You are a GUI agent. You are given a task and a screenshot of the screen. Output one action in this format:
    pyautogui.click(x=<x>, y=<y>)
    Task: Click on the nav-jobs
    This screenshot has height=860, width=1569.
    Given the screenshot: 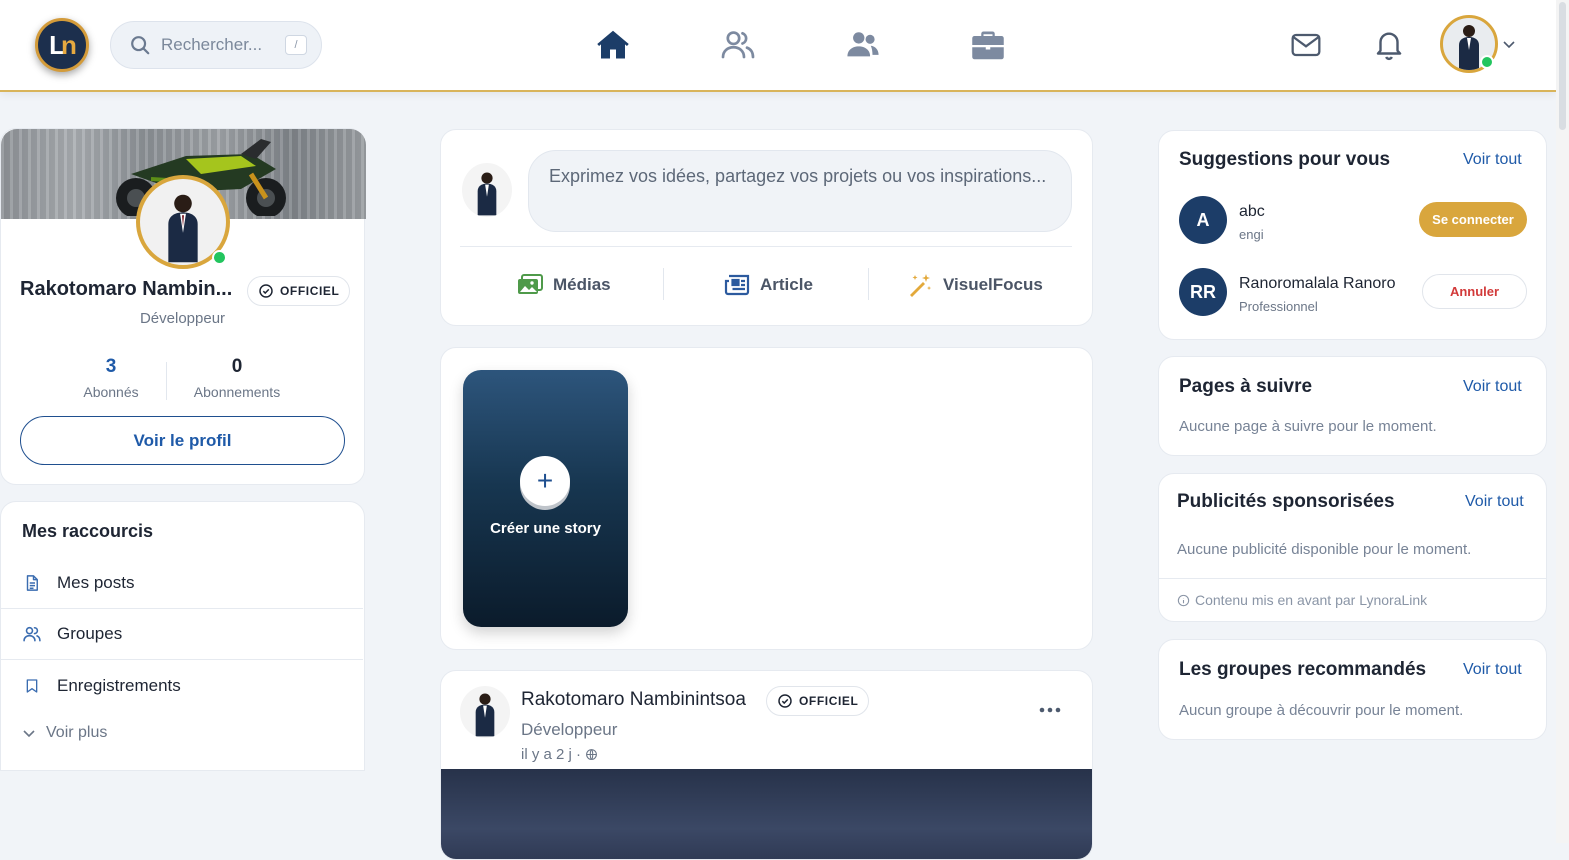 What is the action you would take?
    pyautogui.click(x=988, y=45)
    